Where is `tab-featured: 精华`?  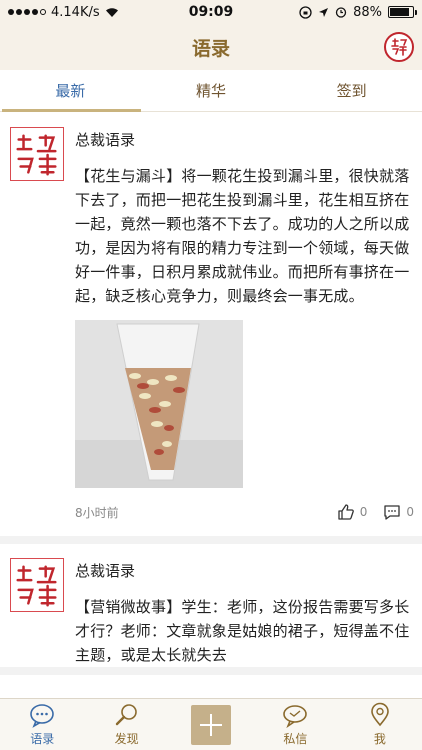 tab-featured: 精华 is located at coordinates (211, 90).